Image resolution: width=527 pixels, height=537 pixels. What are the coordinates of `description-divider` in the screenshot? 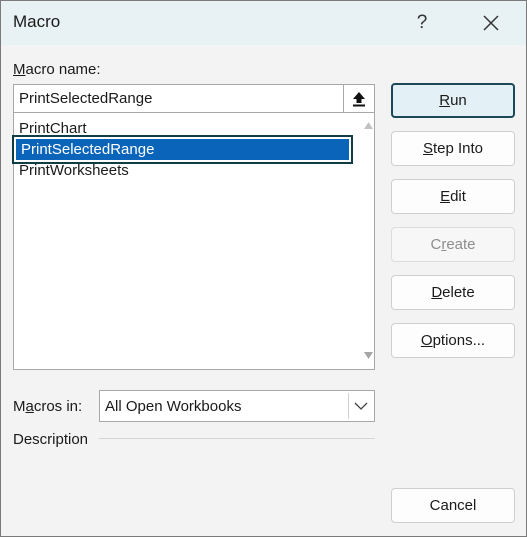 It's located at (237, 438).